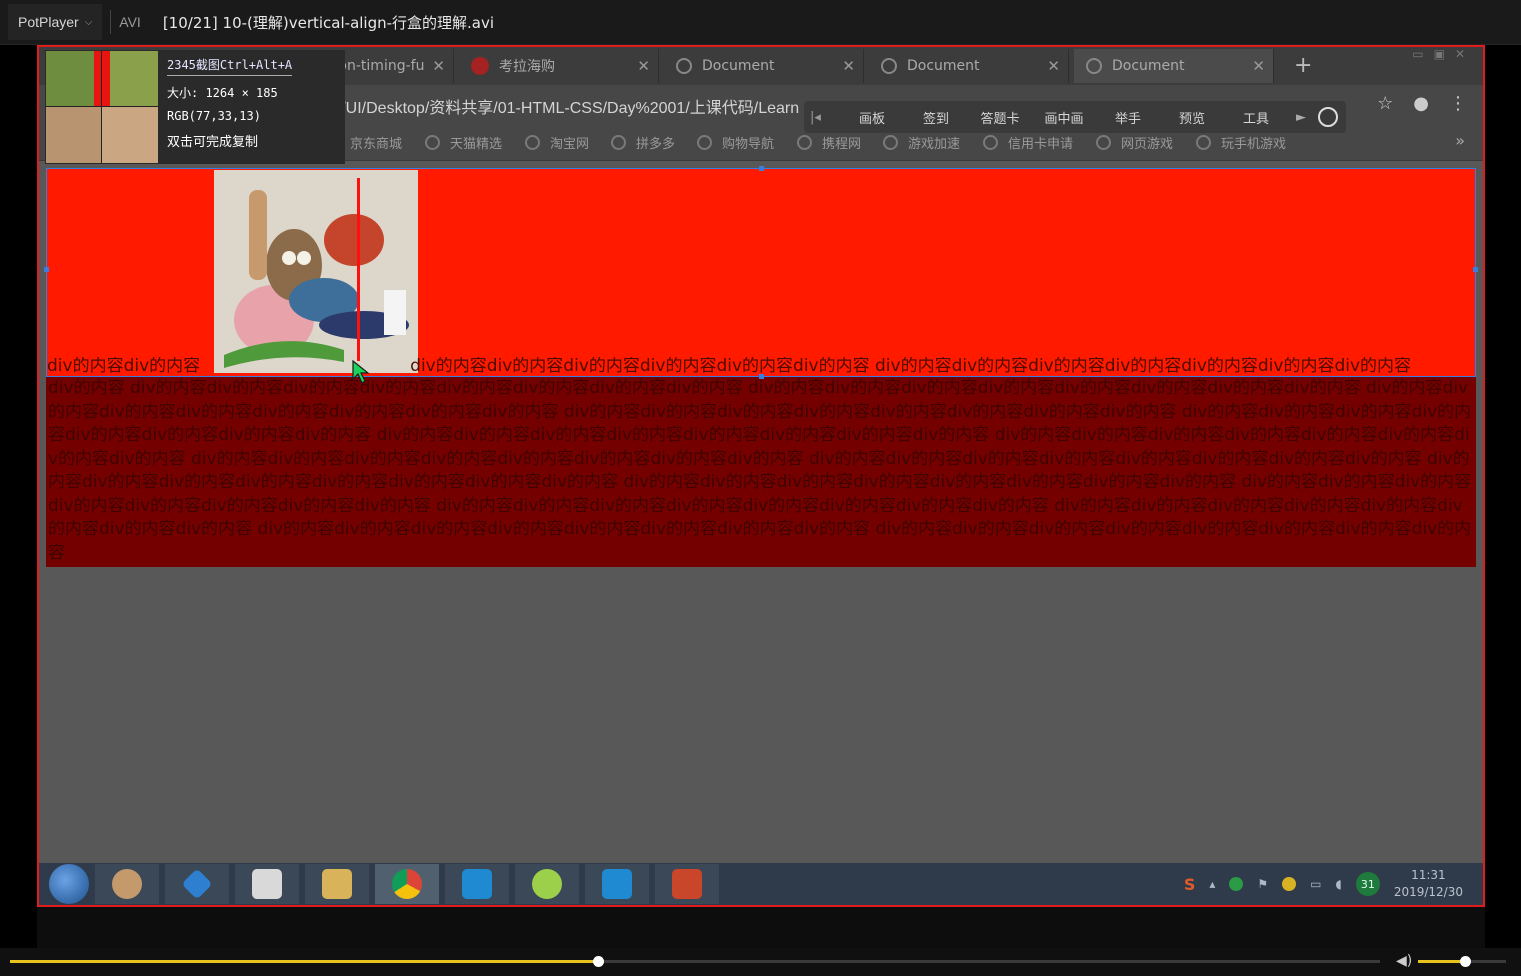  What do you see at coordinates (477, 884) in the screenshot?
I see `taskbar-app-vscode` at bounding box center [477, 884].